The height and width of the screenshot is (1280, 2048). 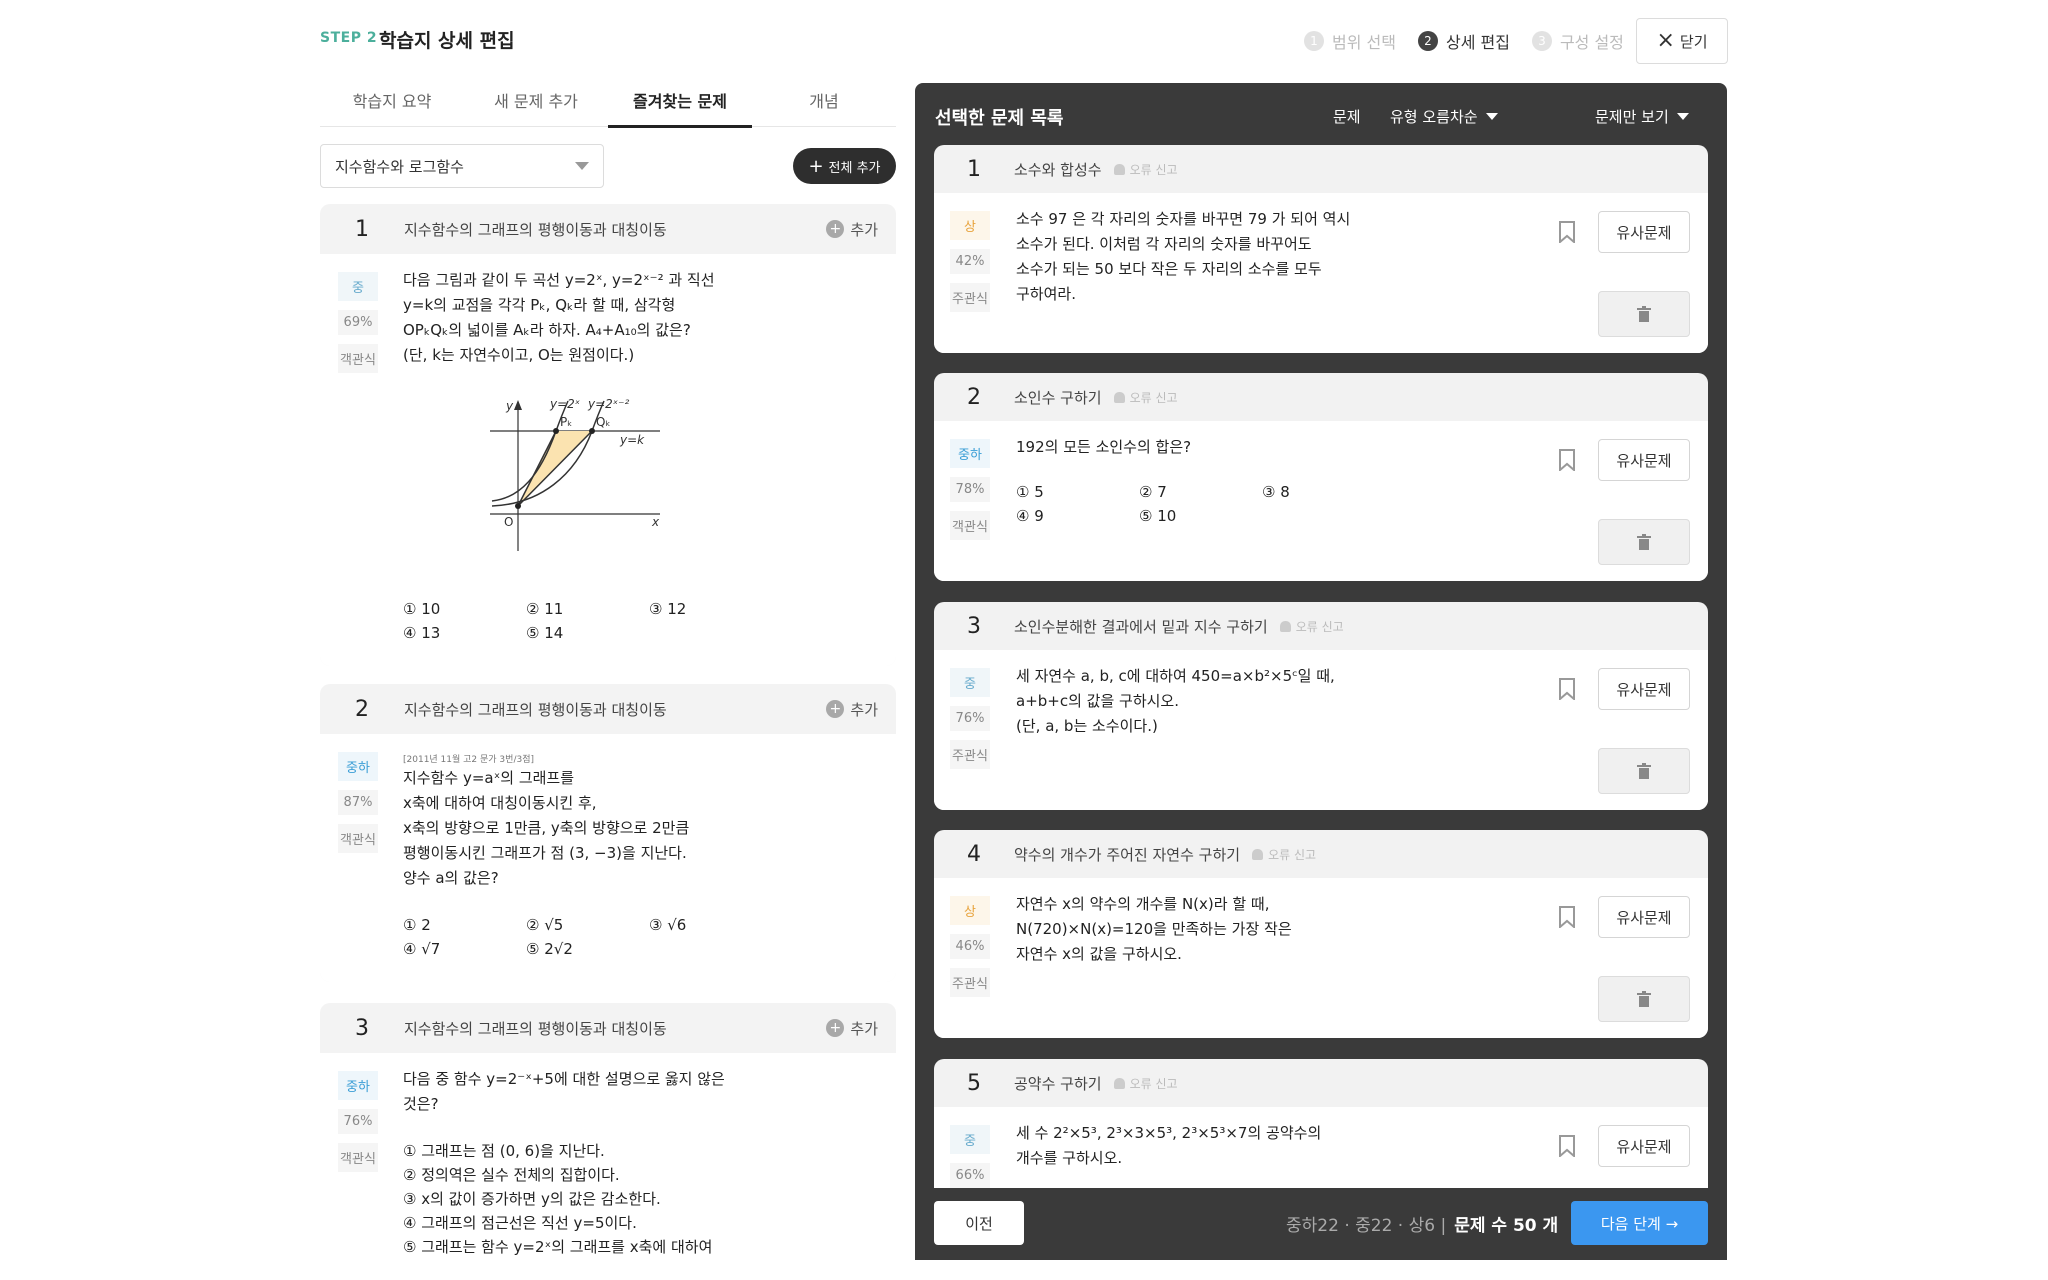 I want to click on correct-rate-badge: 76%, so click(x=358, y=1121).